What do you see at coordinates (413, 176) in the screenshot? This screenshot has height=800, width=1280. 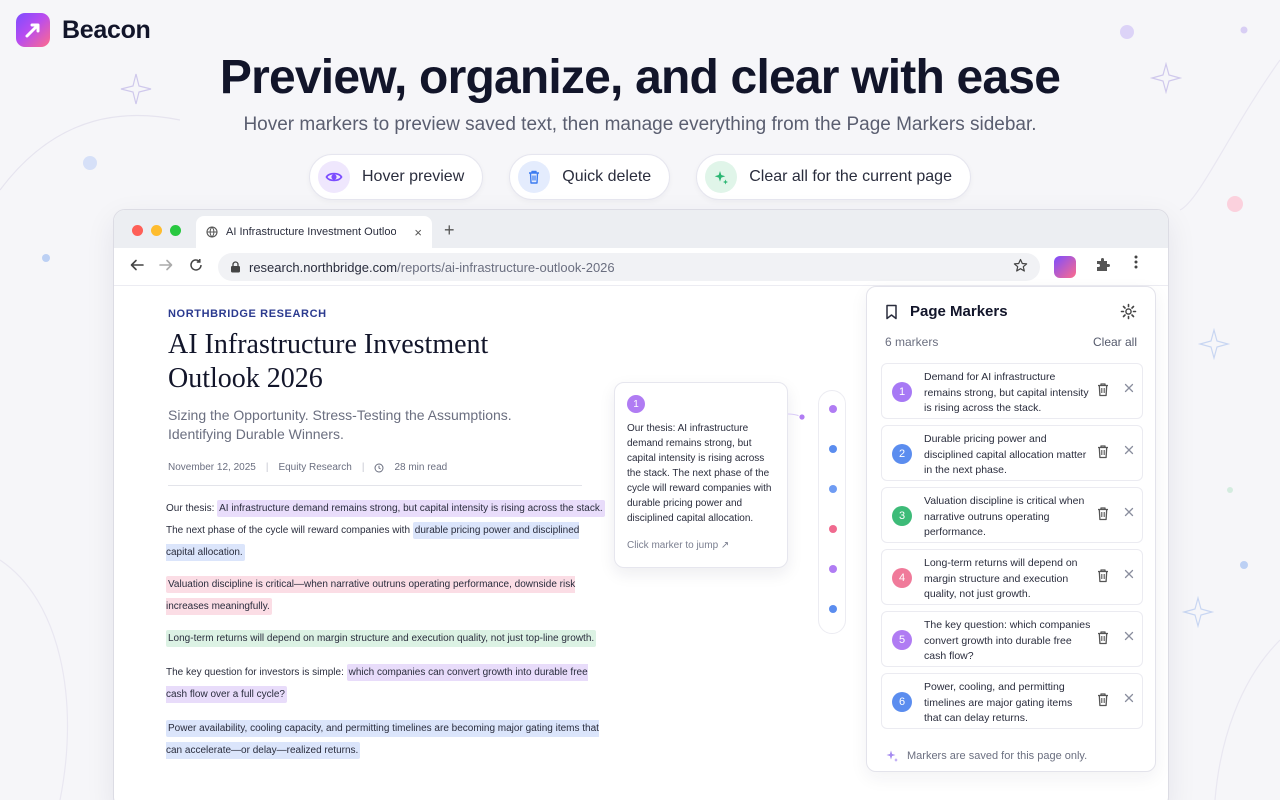 I see `feature-label: Hover preview` at bounding box center [413, 176].